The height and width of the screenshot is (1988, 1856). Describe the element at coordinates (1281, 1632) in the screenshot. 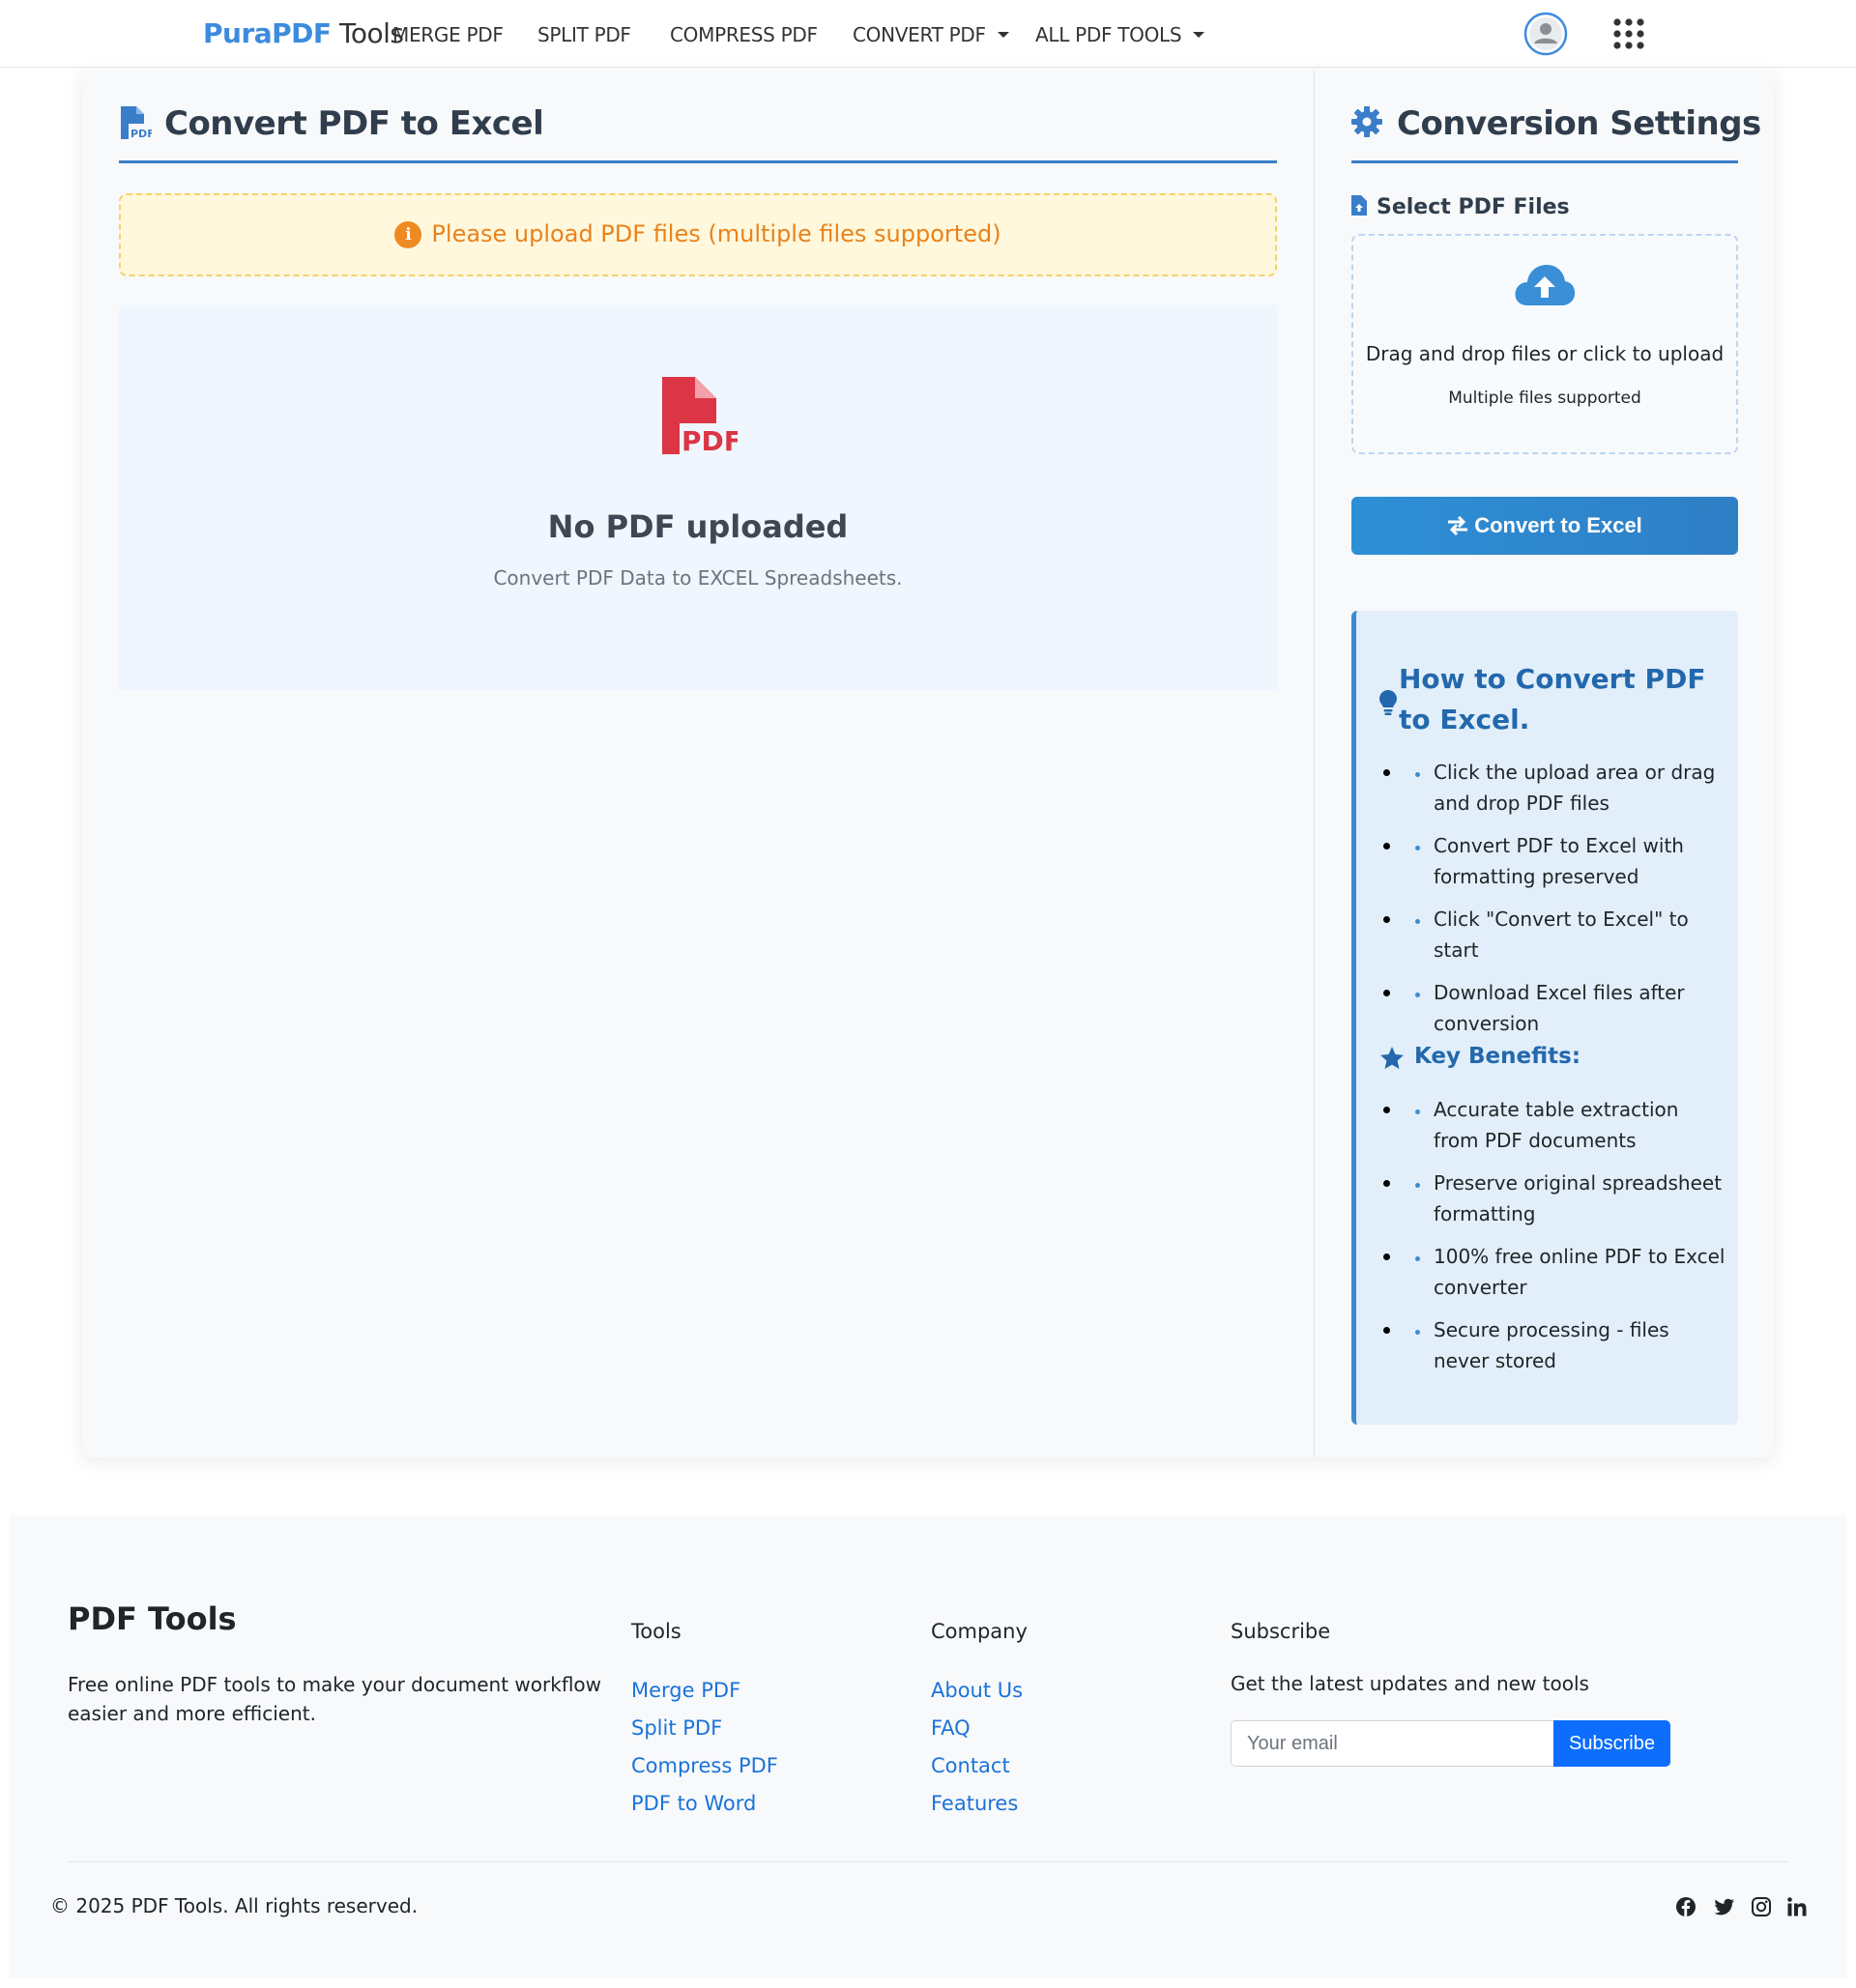

I see `footer-subscribe-title: Subscribe` at that location.